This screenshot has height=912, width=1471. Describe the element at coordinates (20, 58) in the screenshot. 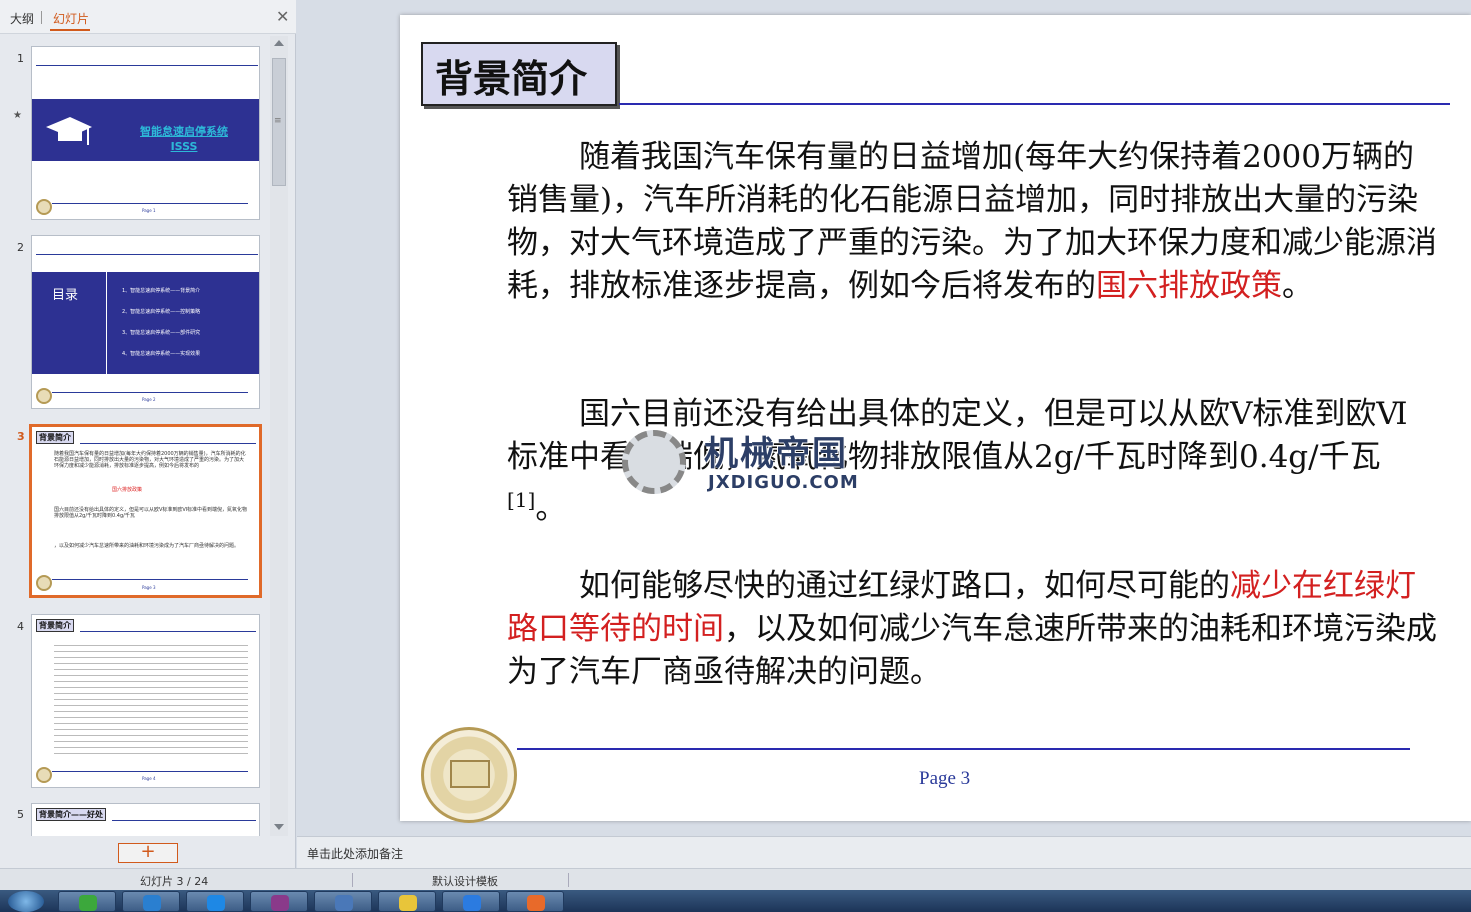

I see `thumbnail-number: 1` at that location.